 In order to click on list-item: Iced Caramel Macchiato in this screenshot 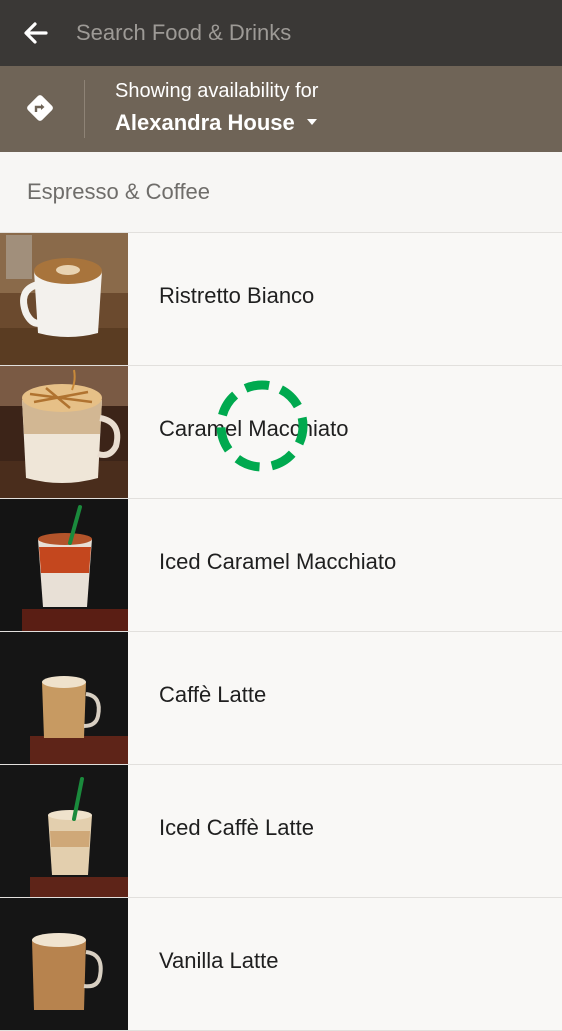, I will do `click(281, 565)`.